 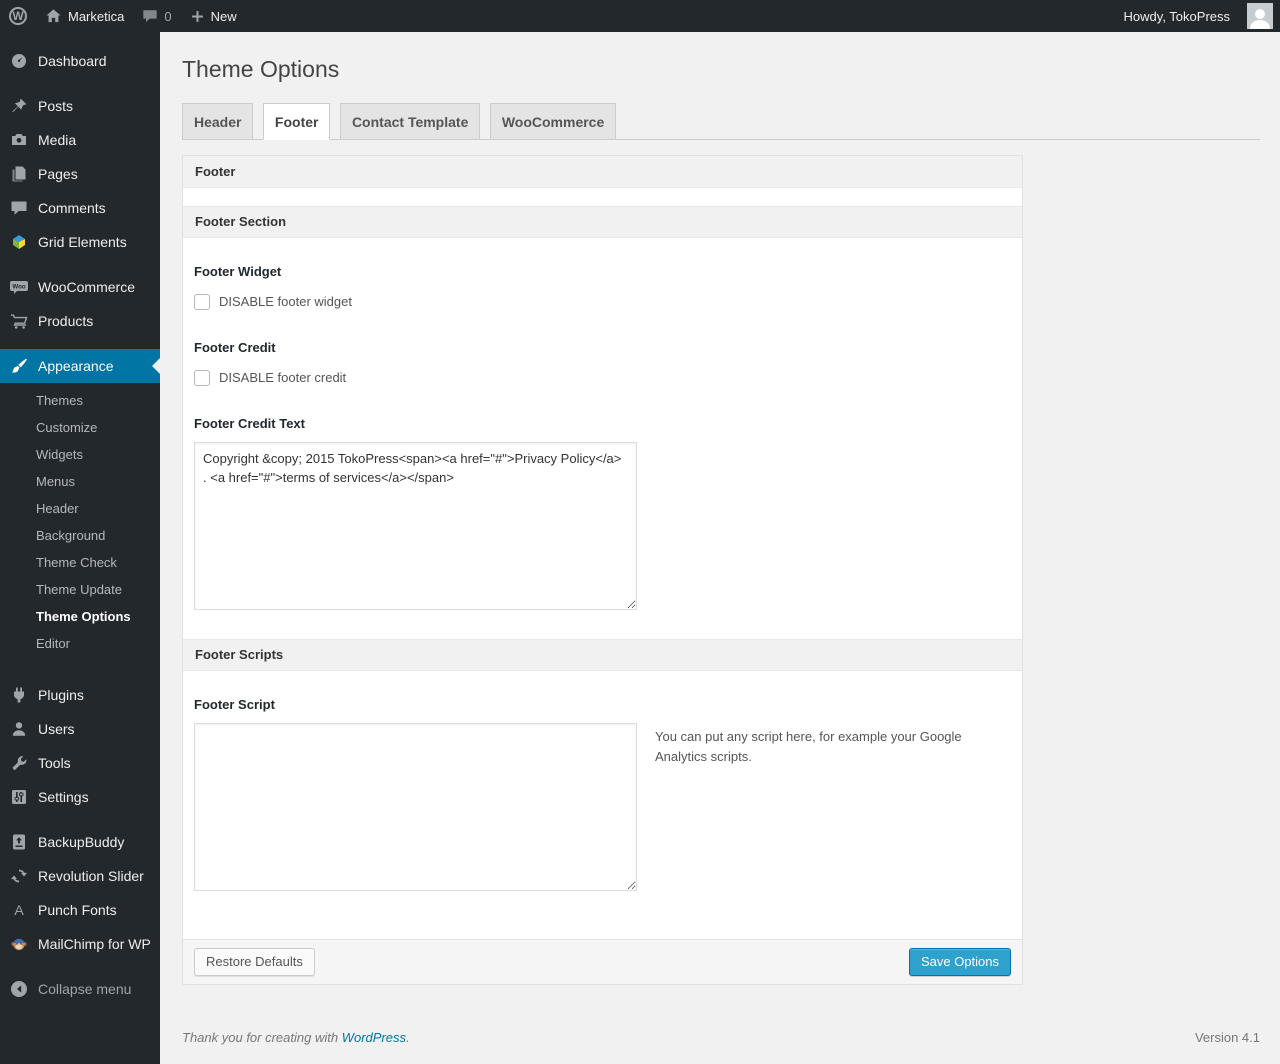 I want to click on submenu-item-menus: Menus, so click(x=80, y=481).